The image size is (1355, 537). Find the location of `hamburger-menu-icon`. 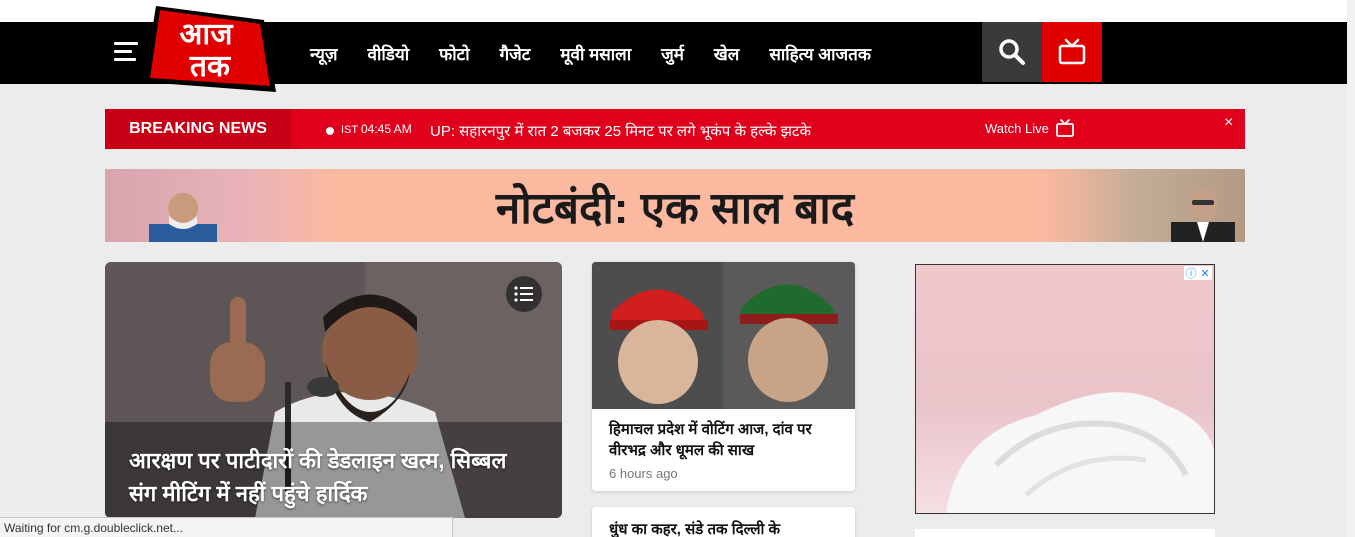

hamburger-menu-icon is located at coordinates (126, 53).